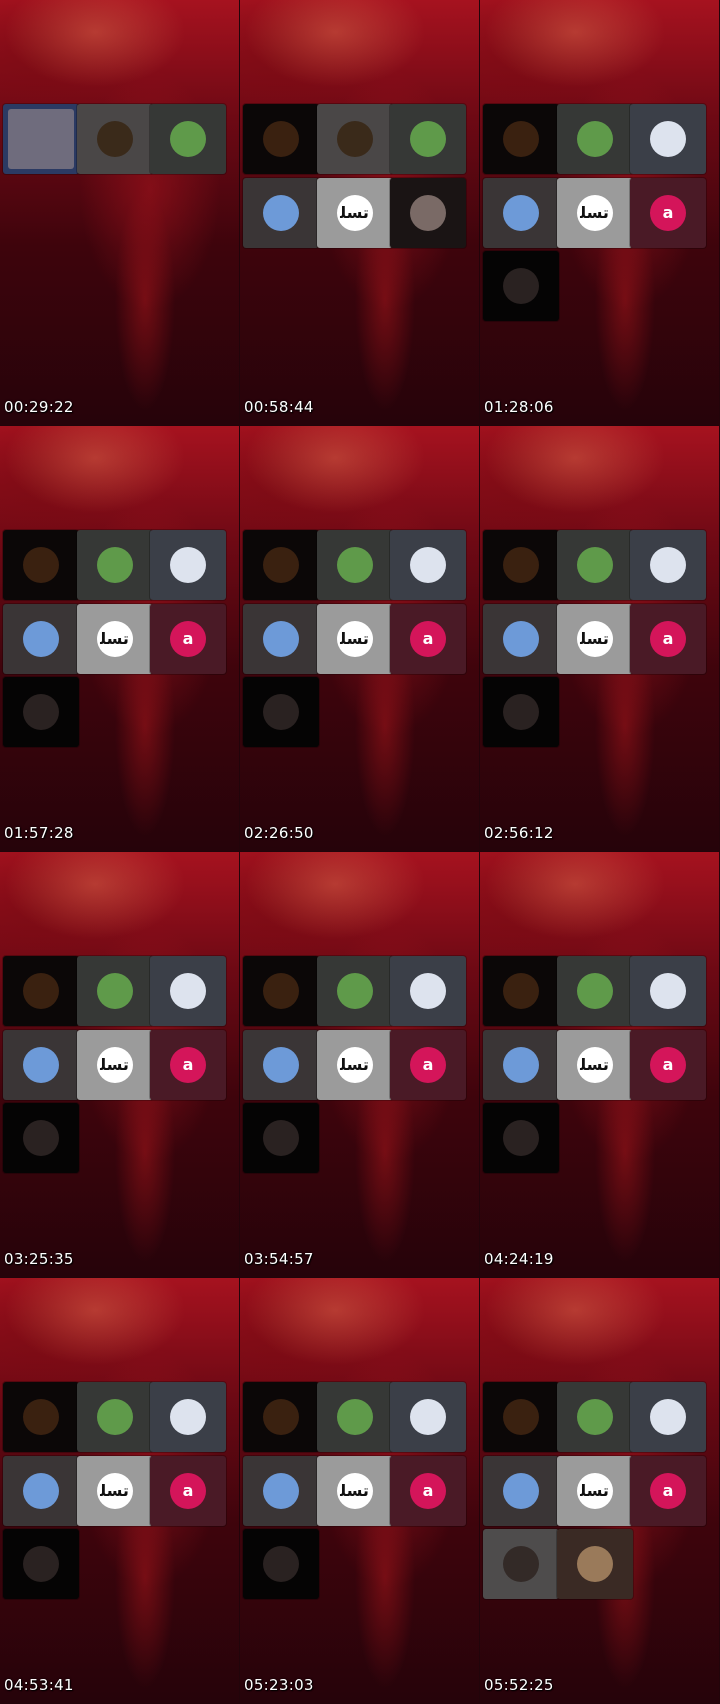 The image size is (720, 1704). I want to click on horse-app-icon, so click(594, 1564).